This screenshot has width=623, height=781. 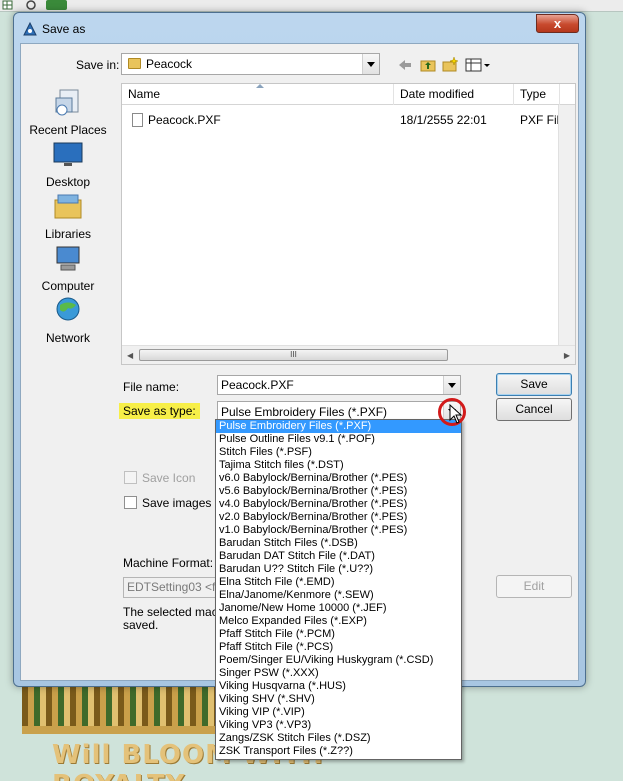 I want to click on save-as-type-option: Tajima Stitch files (*.DST), so click(x=338, y=465).